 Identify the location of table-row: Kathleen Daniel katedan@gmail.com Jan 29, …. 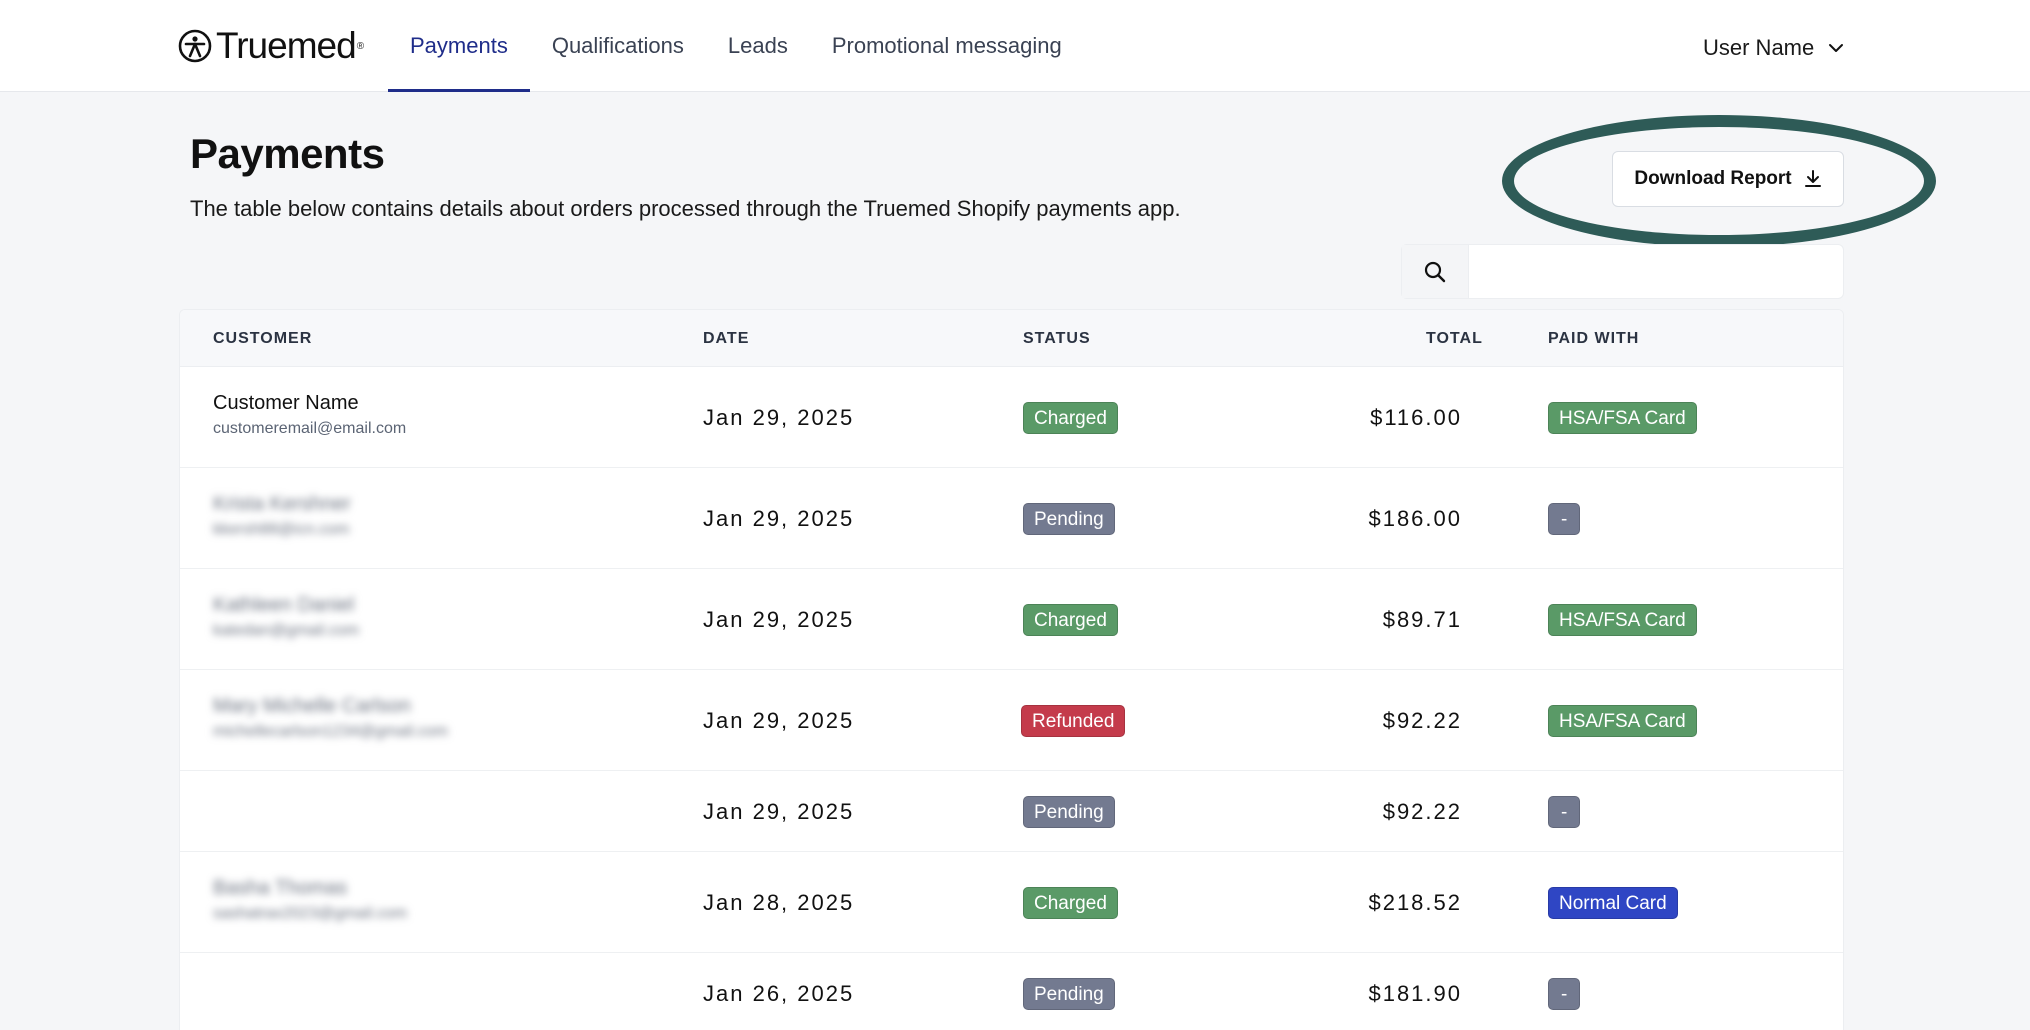
(1011, 619).